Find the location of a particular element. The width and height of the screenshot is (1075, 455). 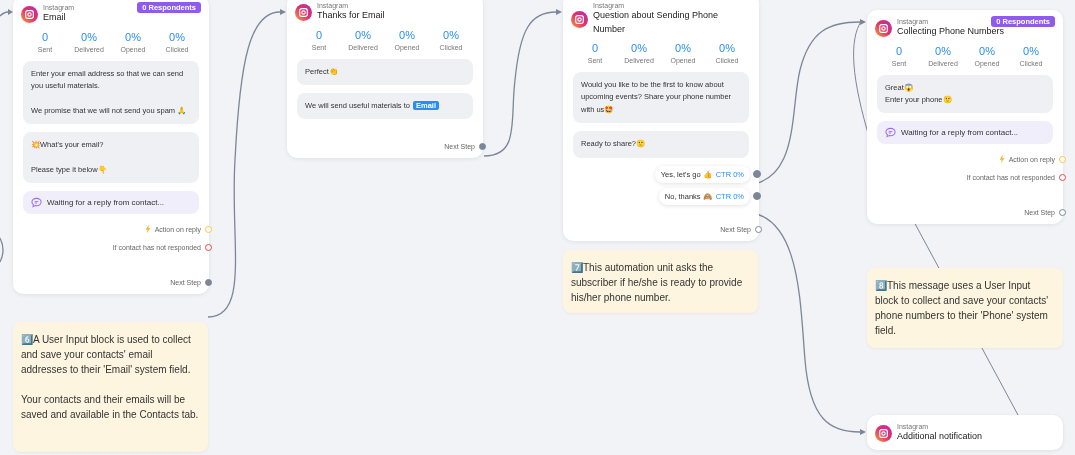

connector-line is located at coordinates (2, 250).